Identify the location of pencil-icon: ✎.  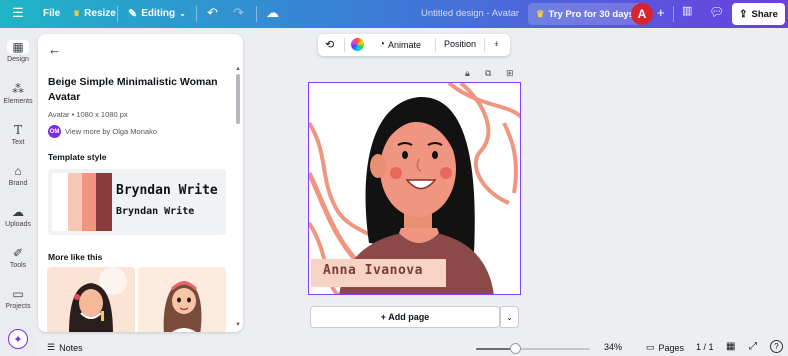
(133, 14).